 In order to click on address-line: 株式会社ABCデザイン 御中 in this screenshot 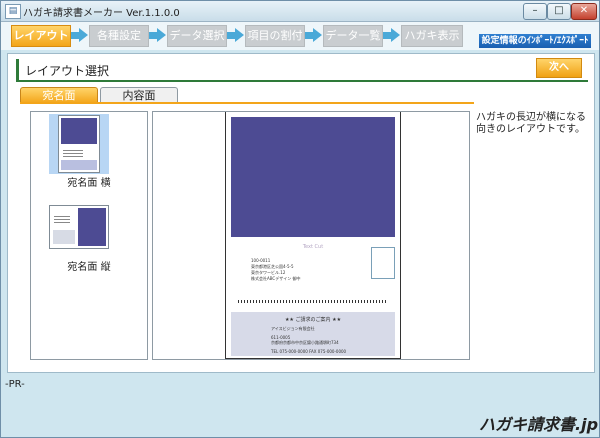, I will do `click(276, 278)`.